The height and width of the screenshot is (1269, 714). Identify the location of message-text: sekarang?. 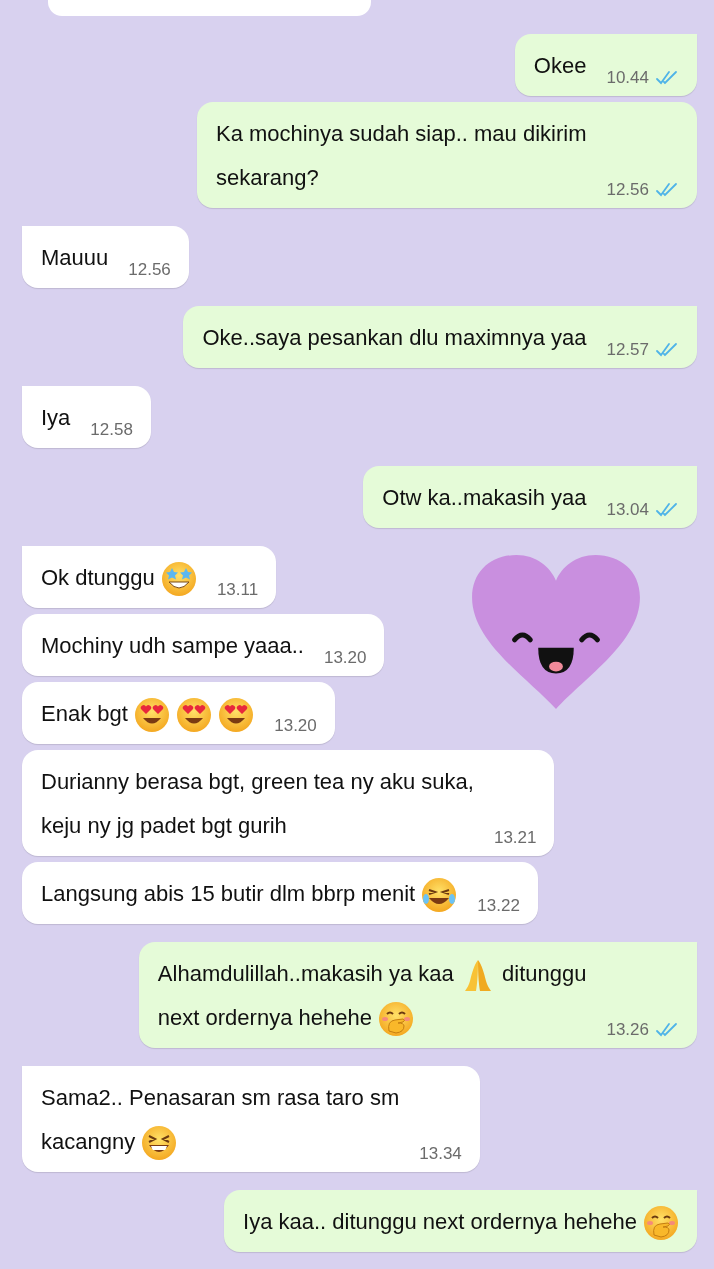
(267, 177).